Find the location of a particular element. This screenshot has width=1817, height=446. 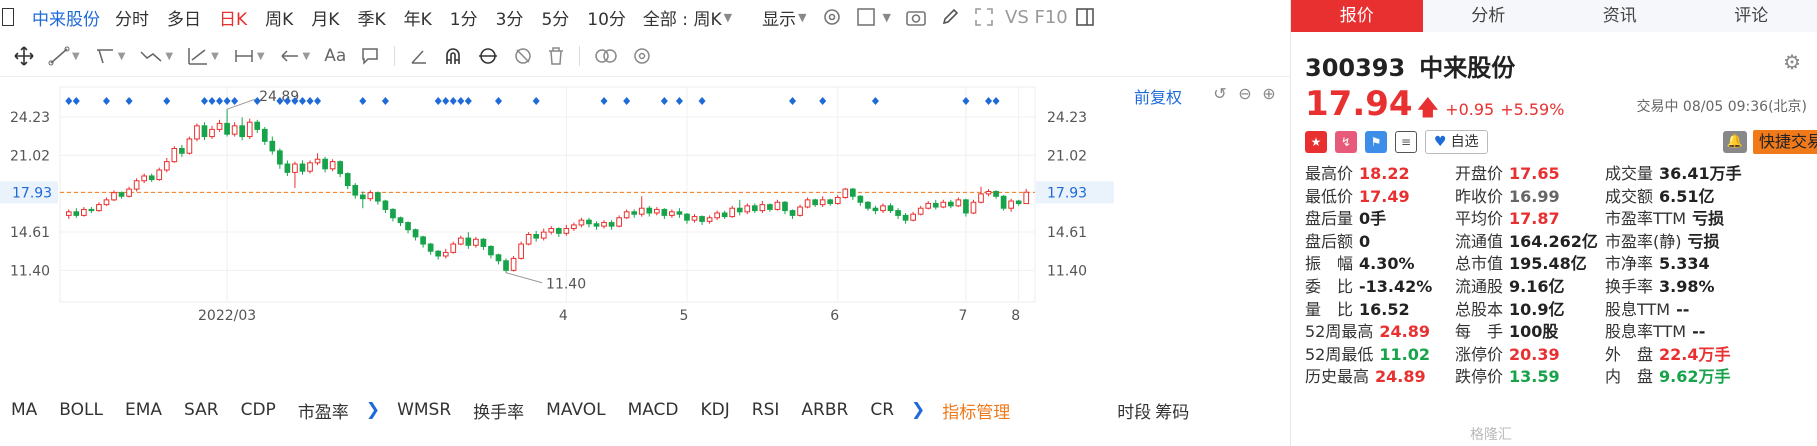

stat-label: 跌停价 is located at coordinates (1479, 377).